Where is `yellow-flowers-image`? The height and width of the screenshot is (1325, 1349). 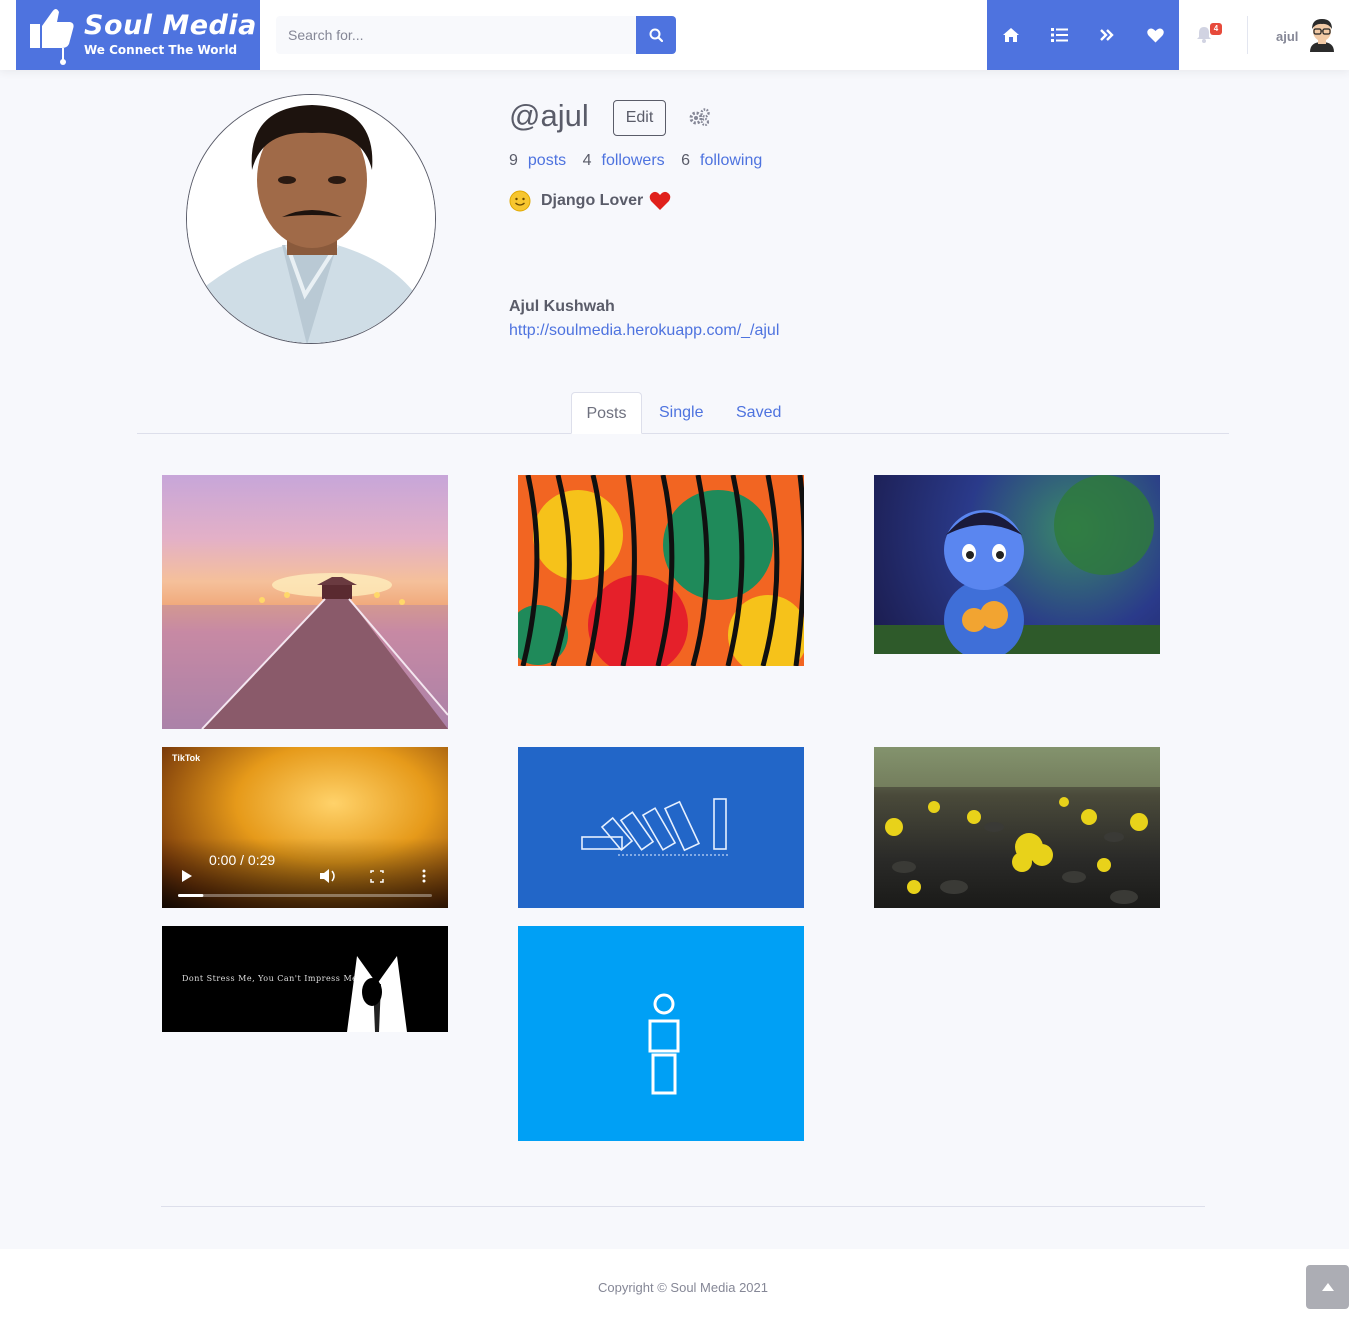
yellow-flowers-image is located at coordinates (1017, 825).